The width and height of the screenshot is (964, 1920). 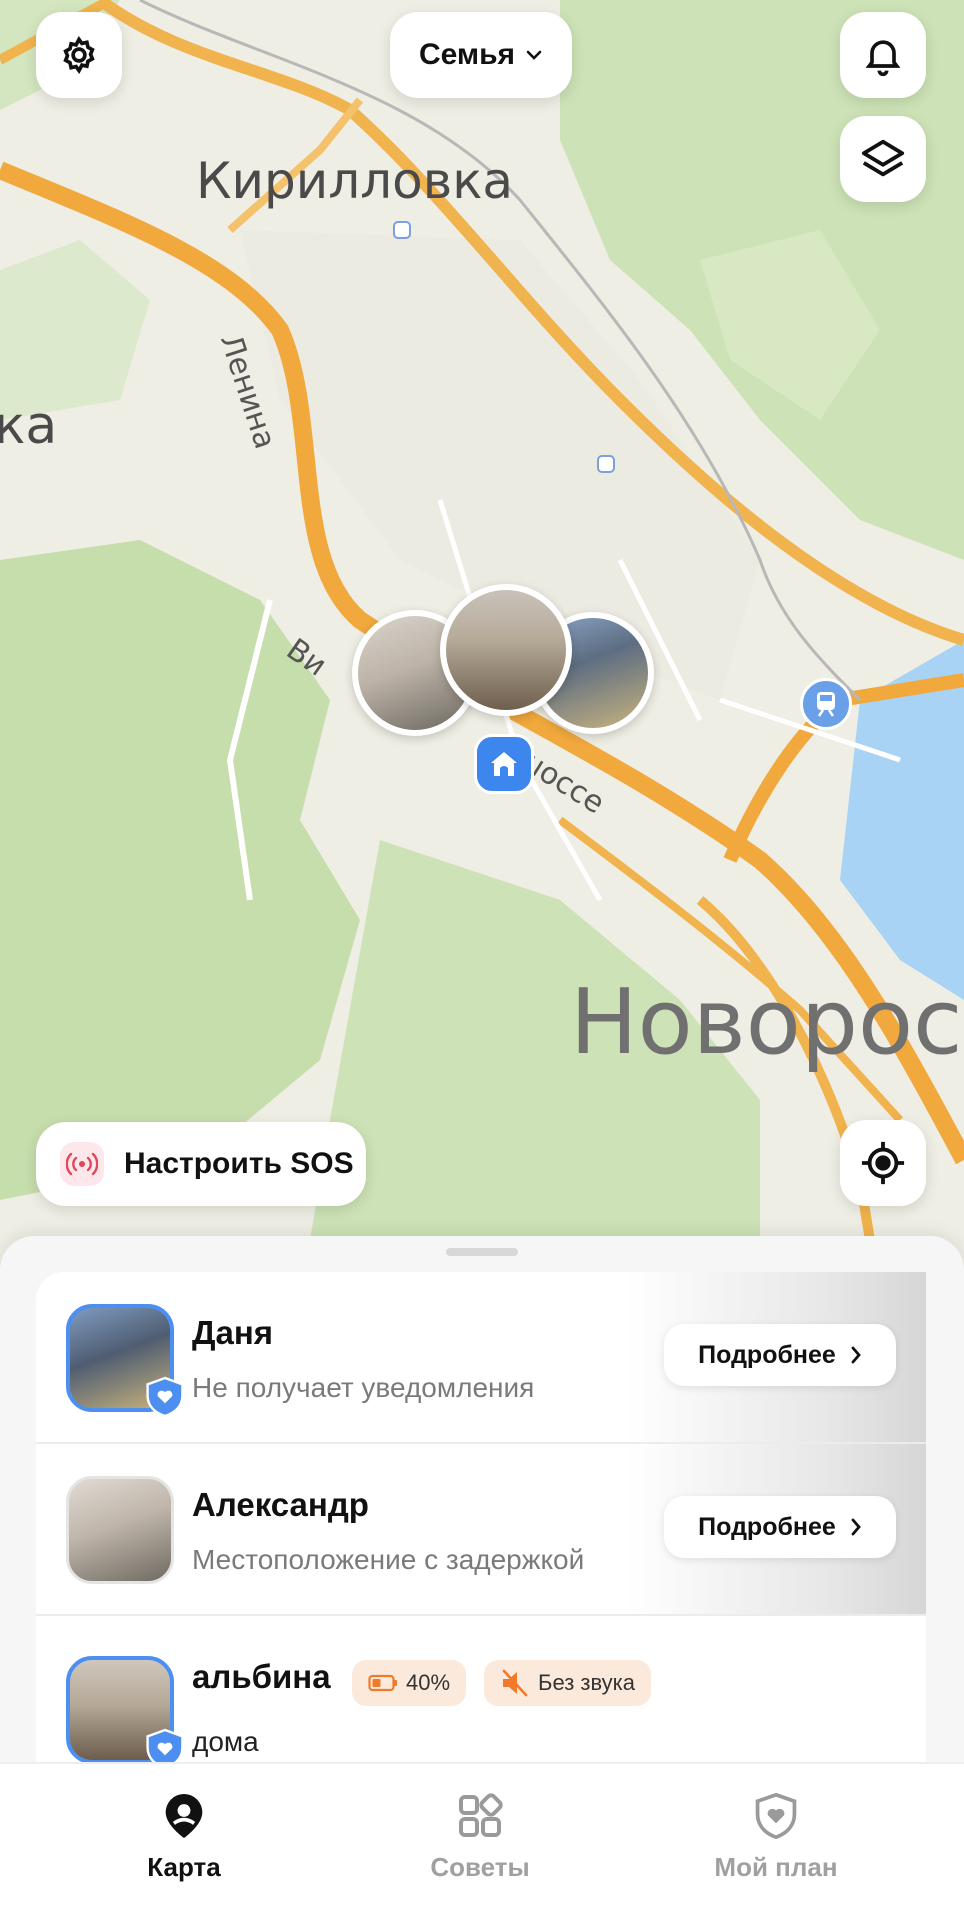 What do you see at coordinates (184, 1867) in the screenshot?
I see `tab-map-label: Карта` at bounding box center [184, 1867].